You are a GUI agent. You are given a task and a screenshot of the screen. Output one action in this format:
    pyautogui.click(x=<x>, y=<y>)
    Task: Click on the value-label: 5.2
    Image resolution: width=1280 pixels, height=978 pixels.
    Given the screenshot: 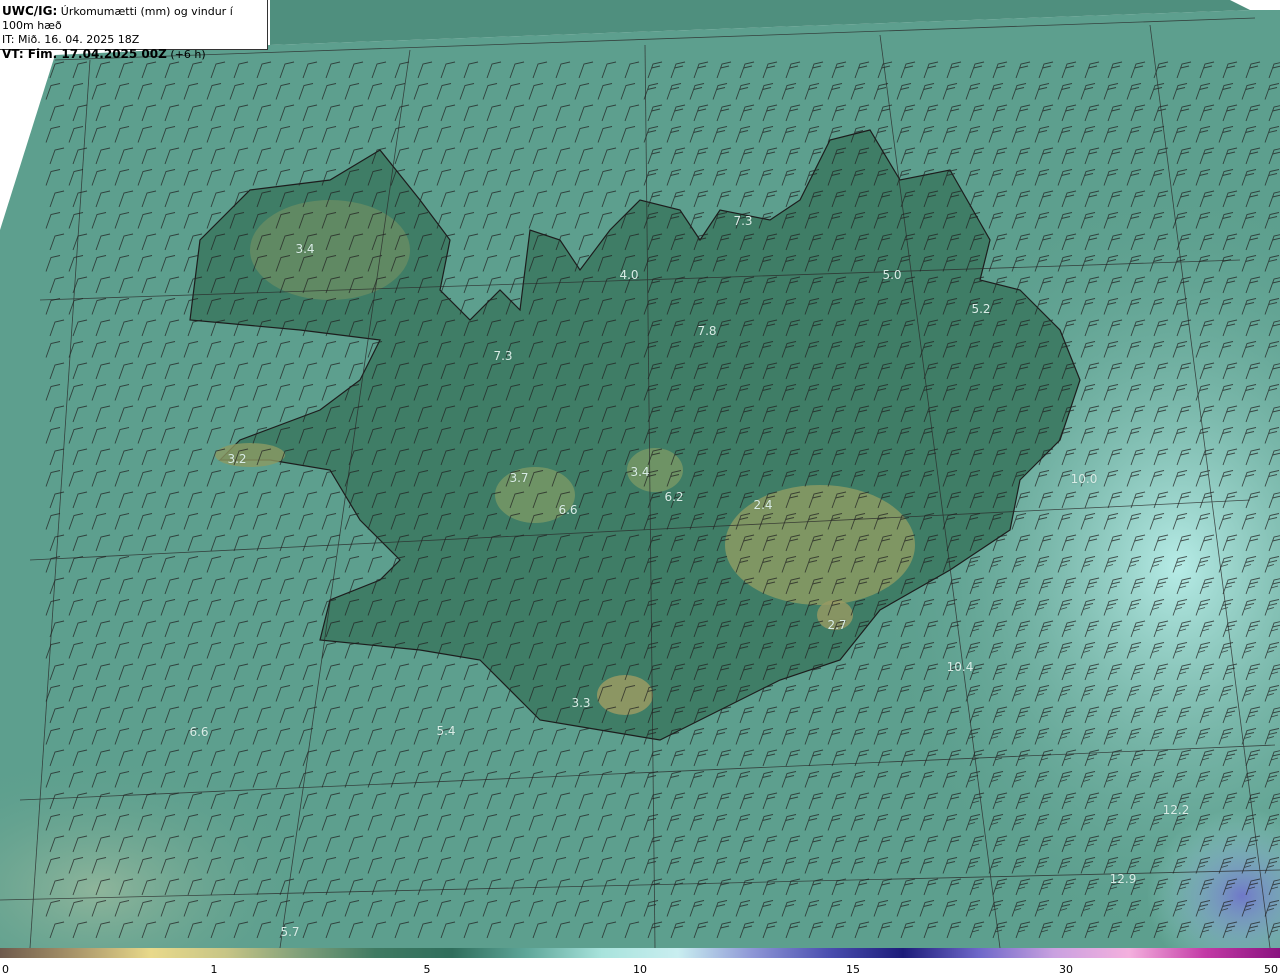 What is the action you would take?
    pyautogui.click(x=981, y=309)
    